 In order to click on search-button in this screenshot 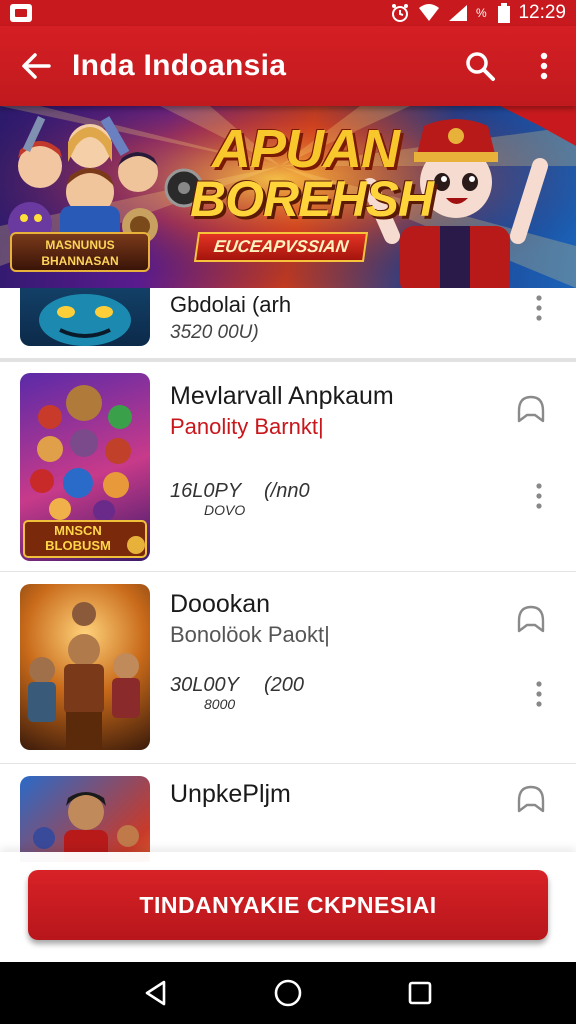, I will do `click(480, 66)`.